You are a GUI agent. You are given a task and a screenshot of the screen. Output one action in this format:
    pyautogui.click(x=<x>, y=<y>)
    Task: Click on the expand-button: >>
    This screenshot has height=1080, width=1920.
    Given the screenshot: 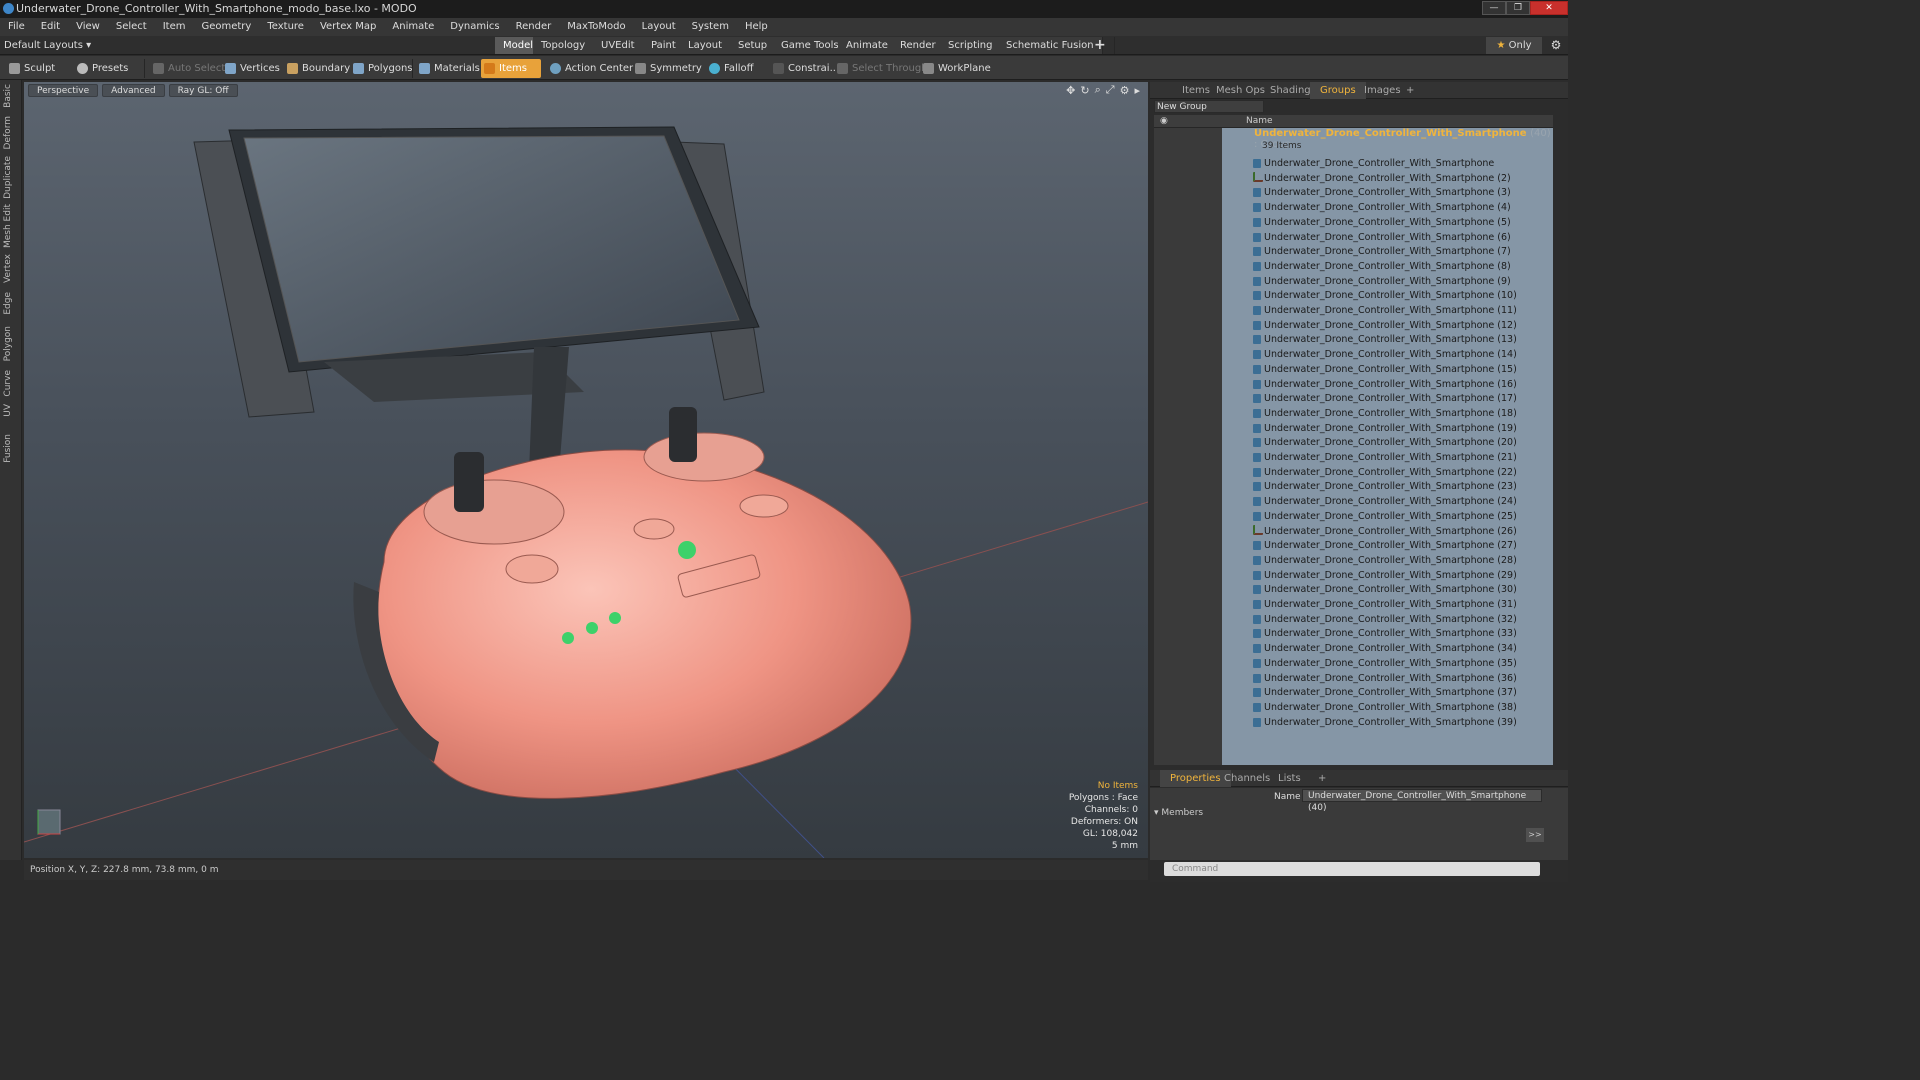 What is the action you would take?
    pyautogui.click(x=1535, y=835)
    